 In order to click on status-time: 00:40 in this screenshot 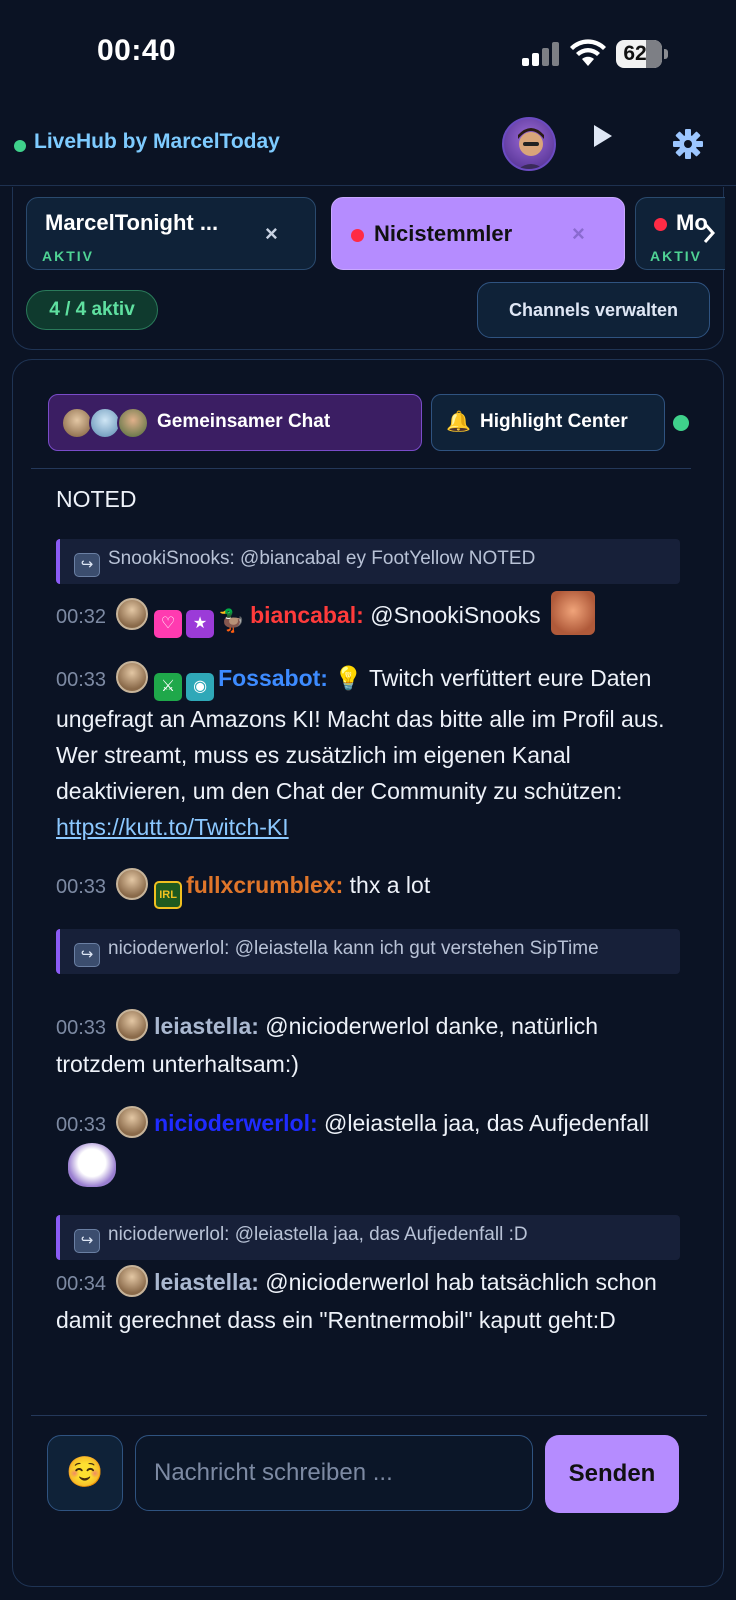, I will do `click(137, 50)`.